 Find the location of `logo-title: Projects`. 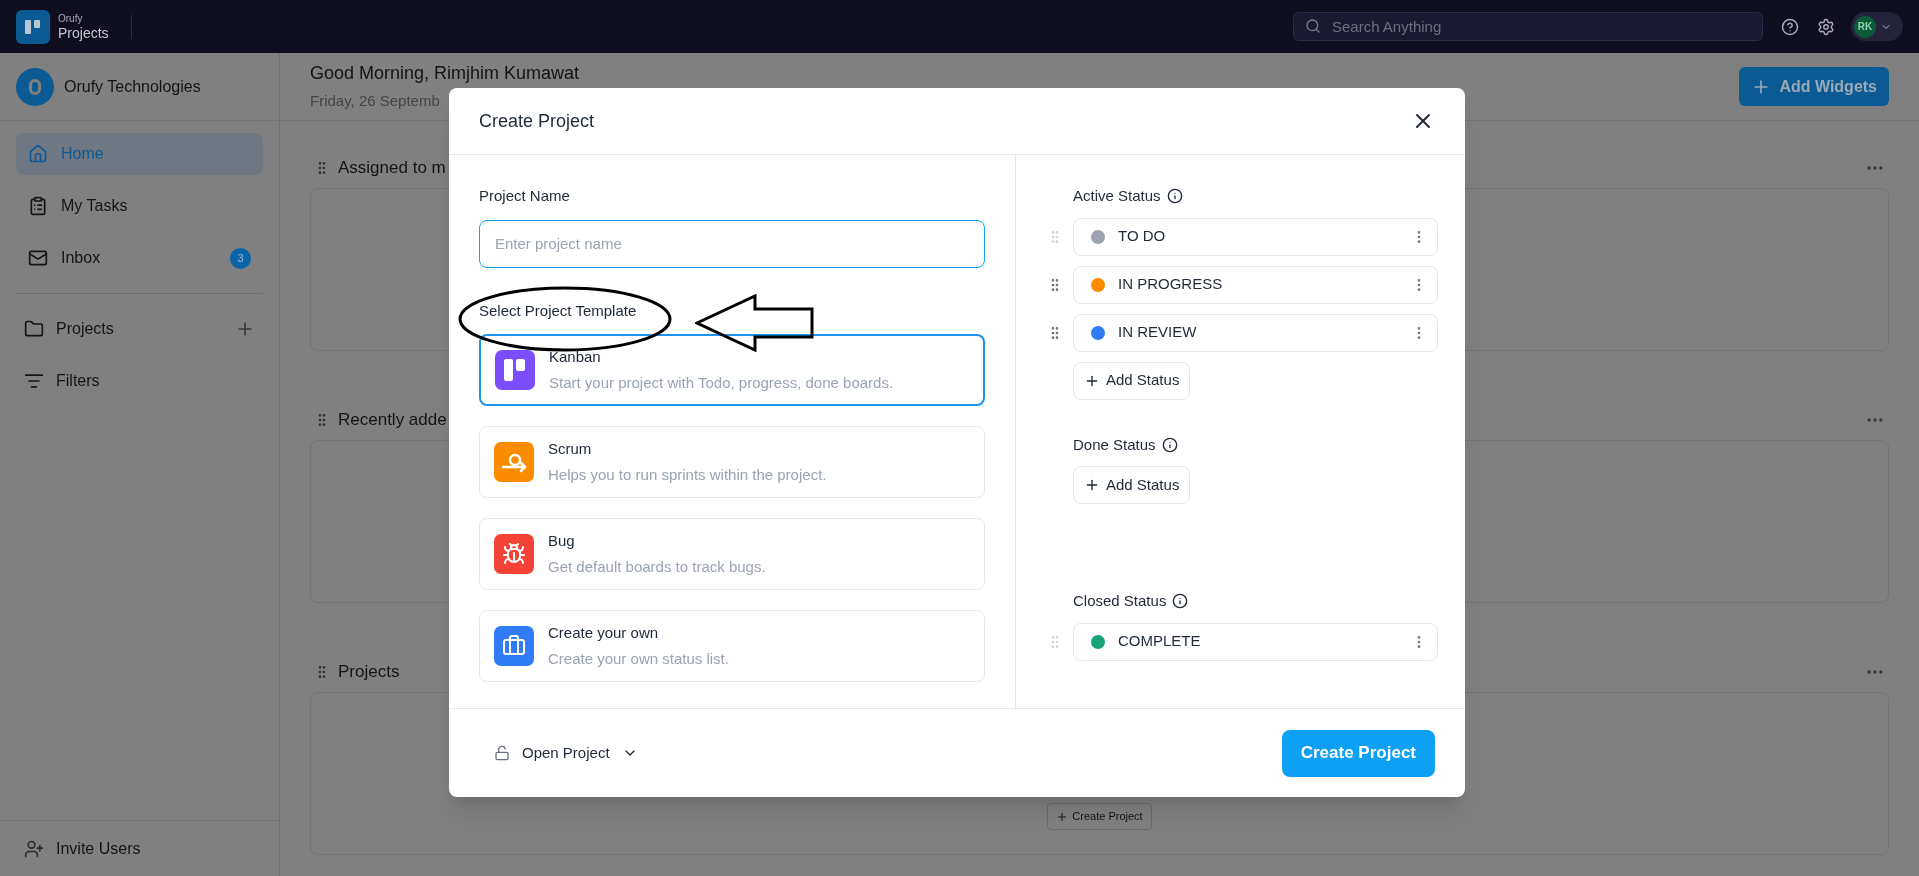

logo-title: Projects is located at coordinates (83, 32).